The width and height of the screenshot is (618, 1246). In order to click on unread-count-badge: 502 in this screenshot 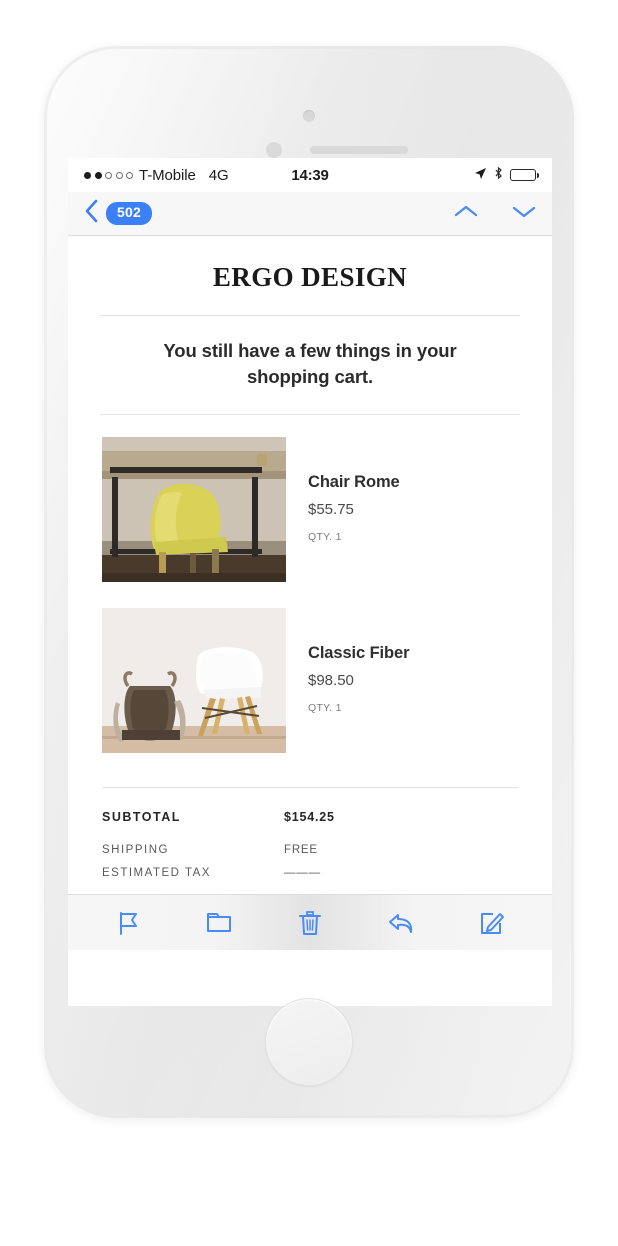, I will do `click(129, 213)`.